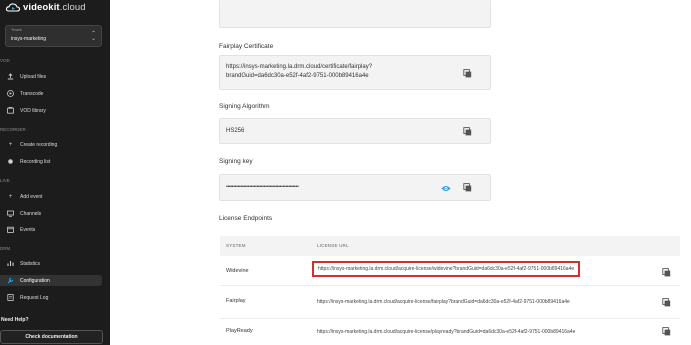 The height and width of the screenshot is (345, 691). What do you see at coordinates (333, 245) in the screenshot?
I see `column-header-license-url: LICENSE URL` at bounding box center [333, 245].